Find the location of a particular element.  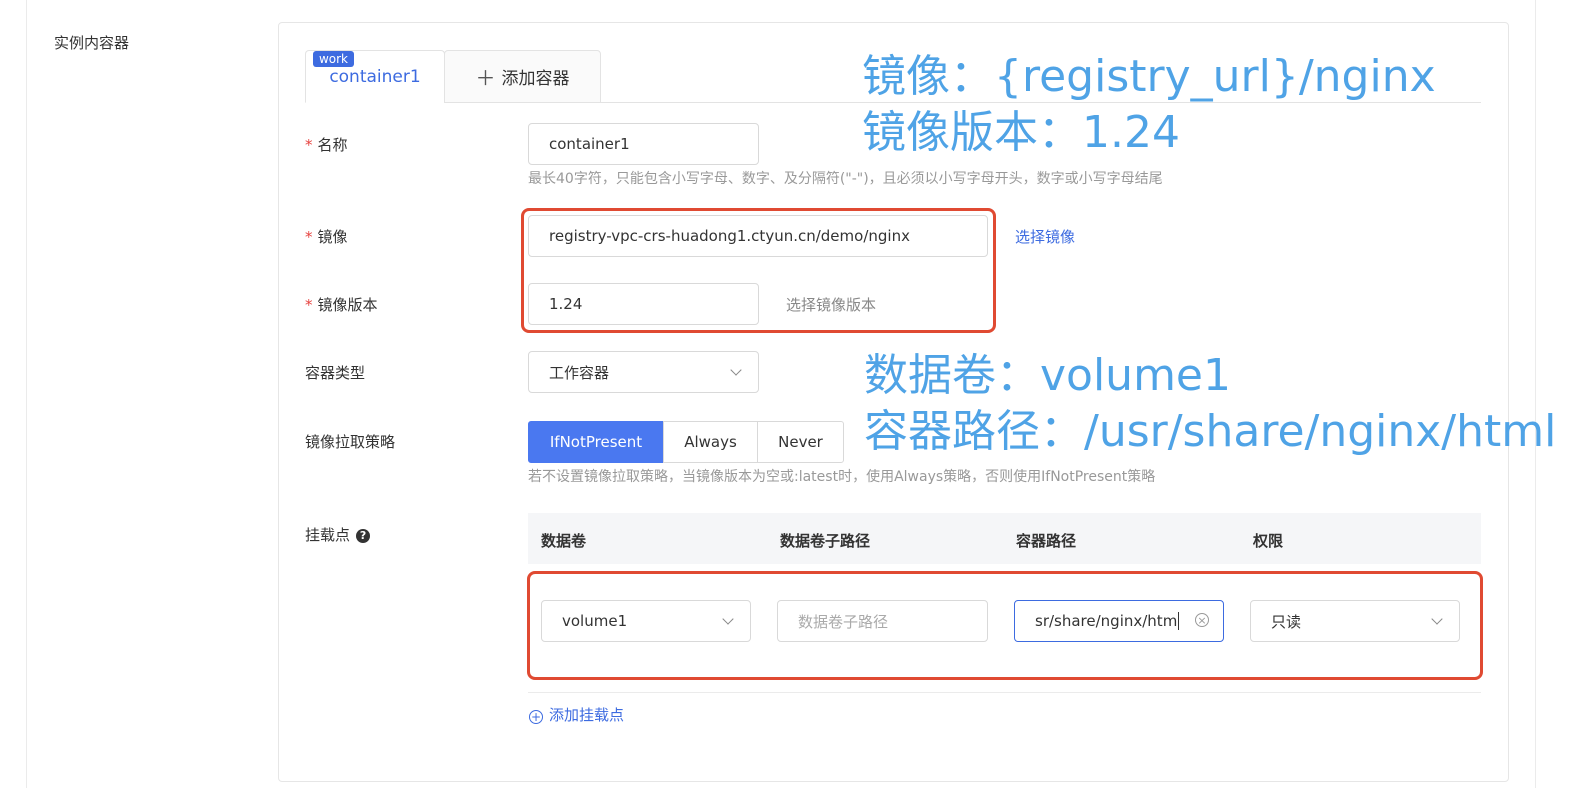

highlight-box-image is located at coordinates (758, 270).